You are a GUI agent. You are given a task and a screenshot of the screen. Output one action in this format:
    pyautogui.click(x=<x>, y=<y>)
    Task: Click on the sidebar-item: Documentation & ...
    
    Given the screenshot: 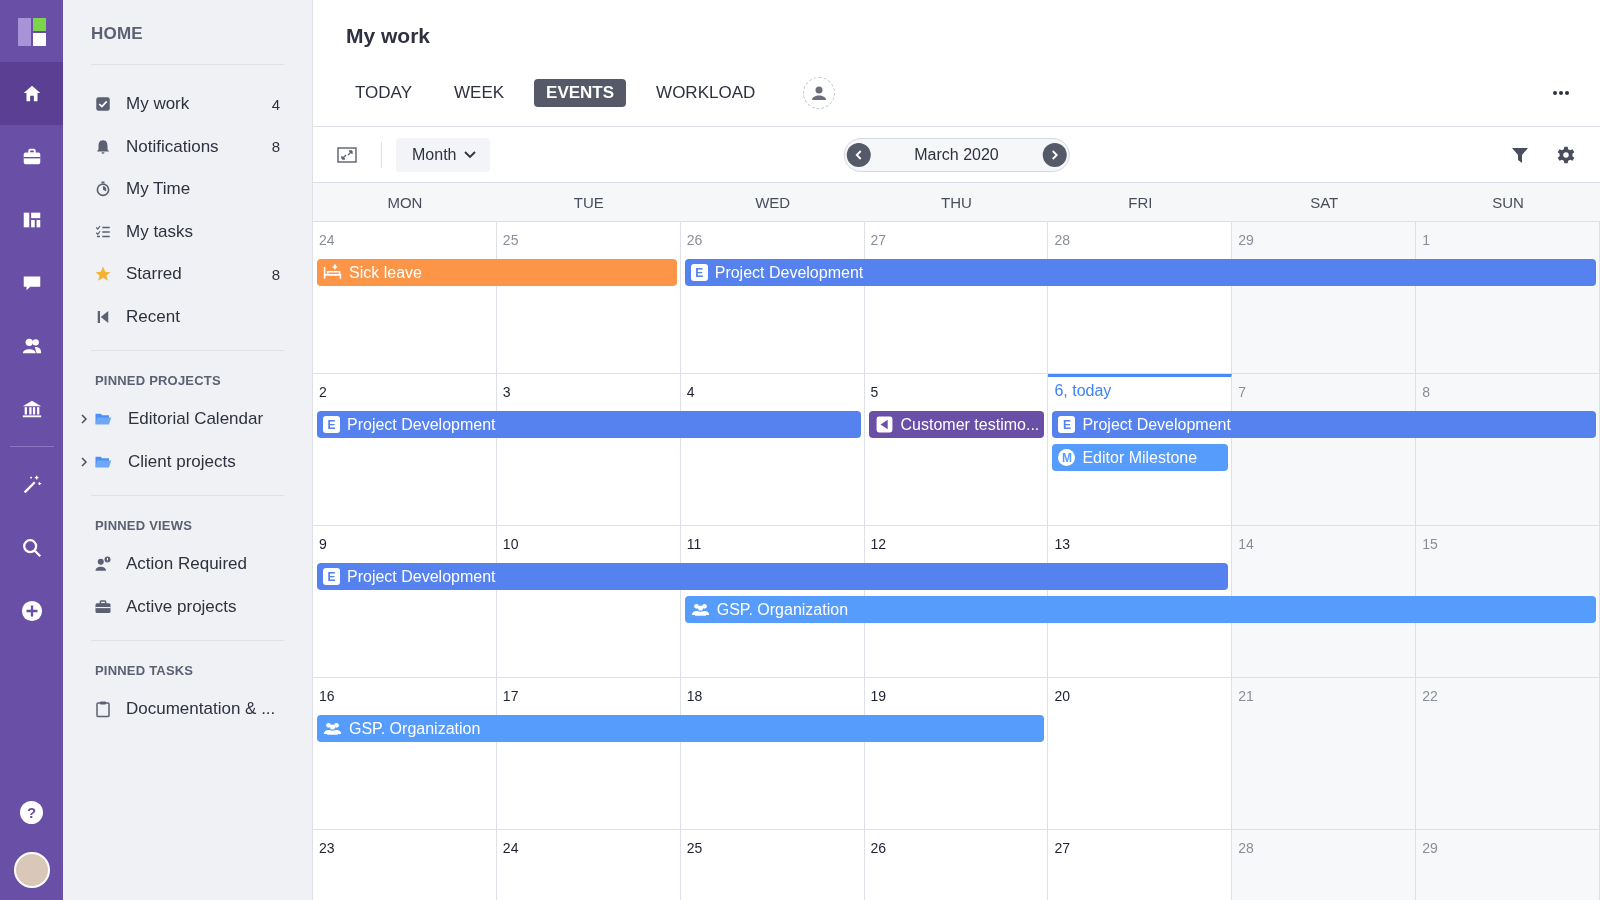 What is the action you would take?
    pyautogui.click(x=205, y=709)
    